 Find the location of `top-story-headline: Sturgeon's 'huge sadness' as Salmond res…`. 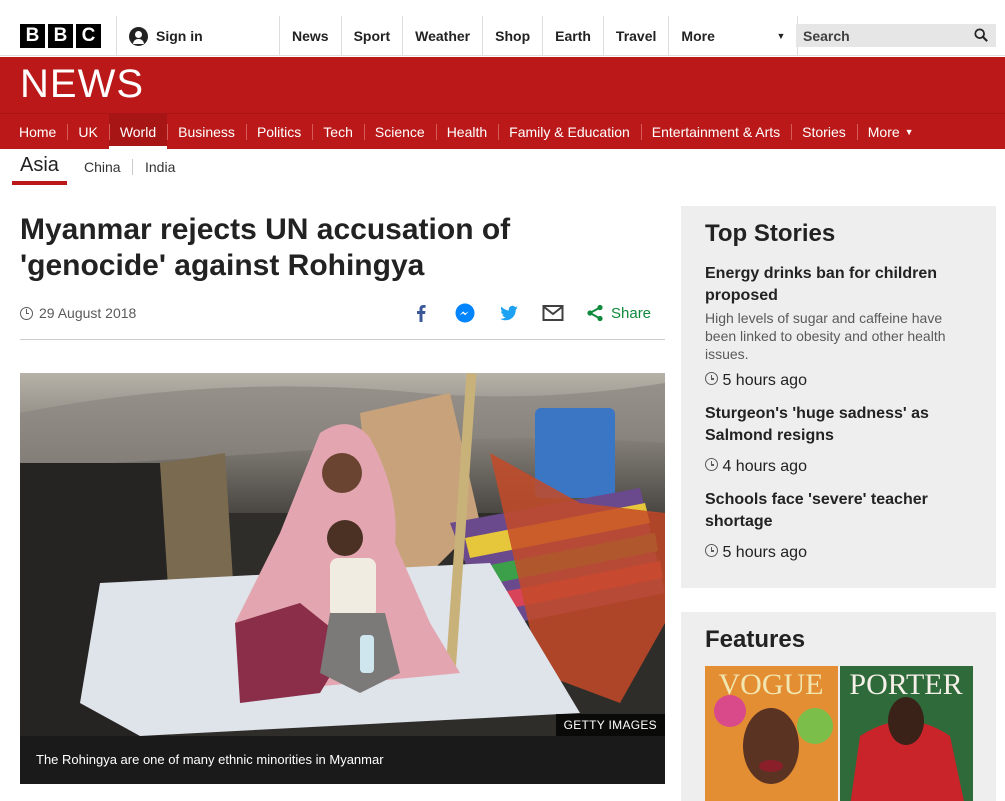

top-story-headline: Sturgeon's 'huge sadness' as Salmond res… is located at coordinates (840, 425).